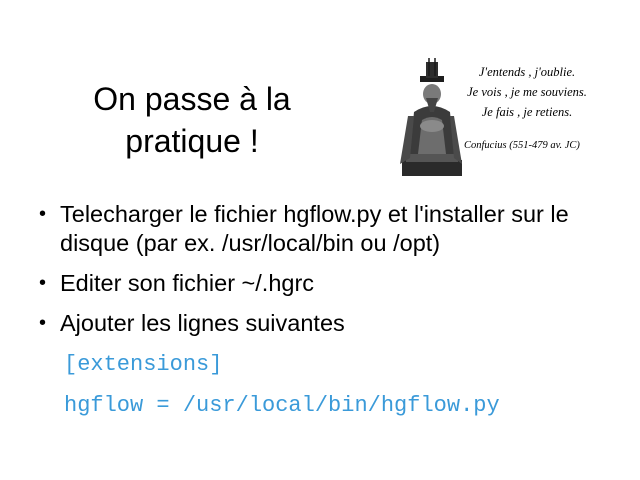  I want to click on code-line-hgflow: hgflow = /usr/local/bin/hgflow.py, so click(282, 405).